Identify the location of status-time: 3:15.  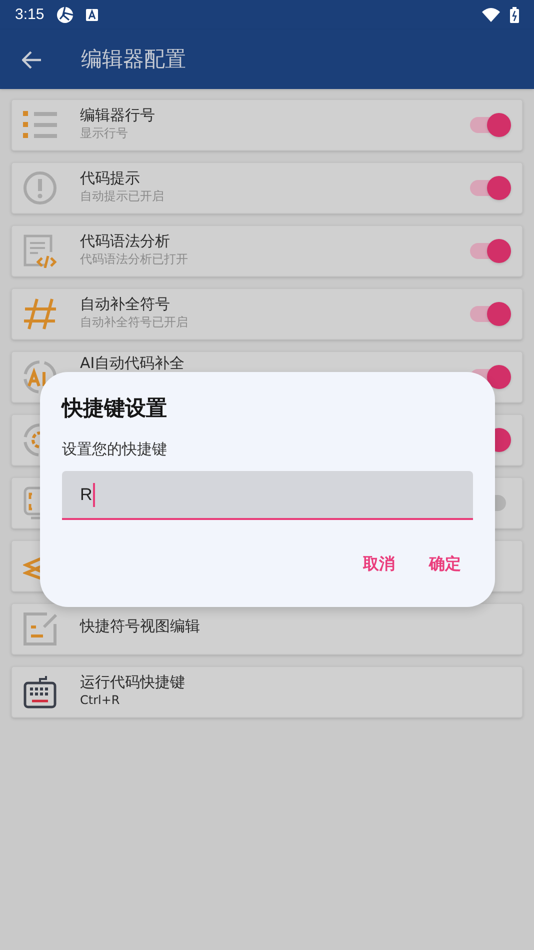
(29, 14).